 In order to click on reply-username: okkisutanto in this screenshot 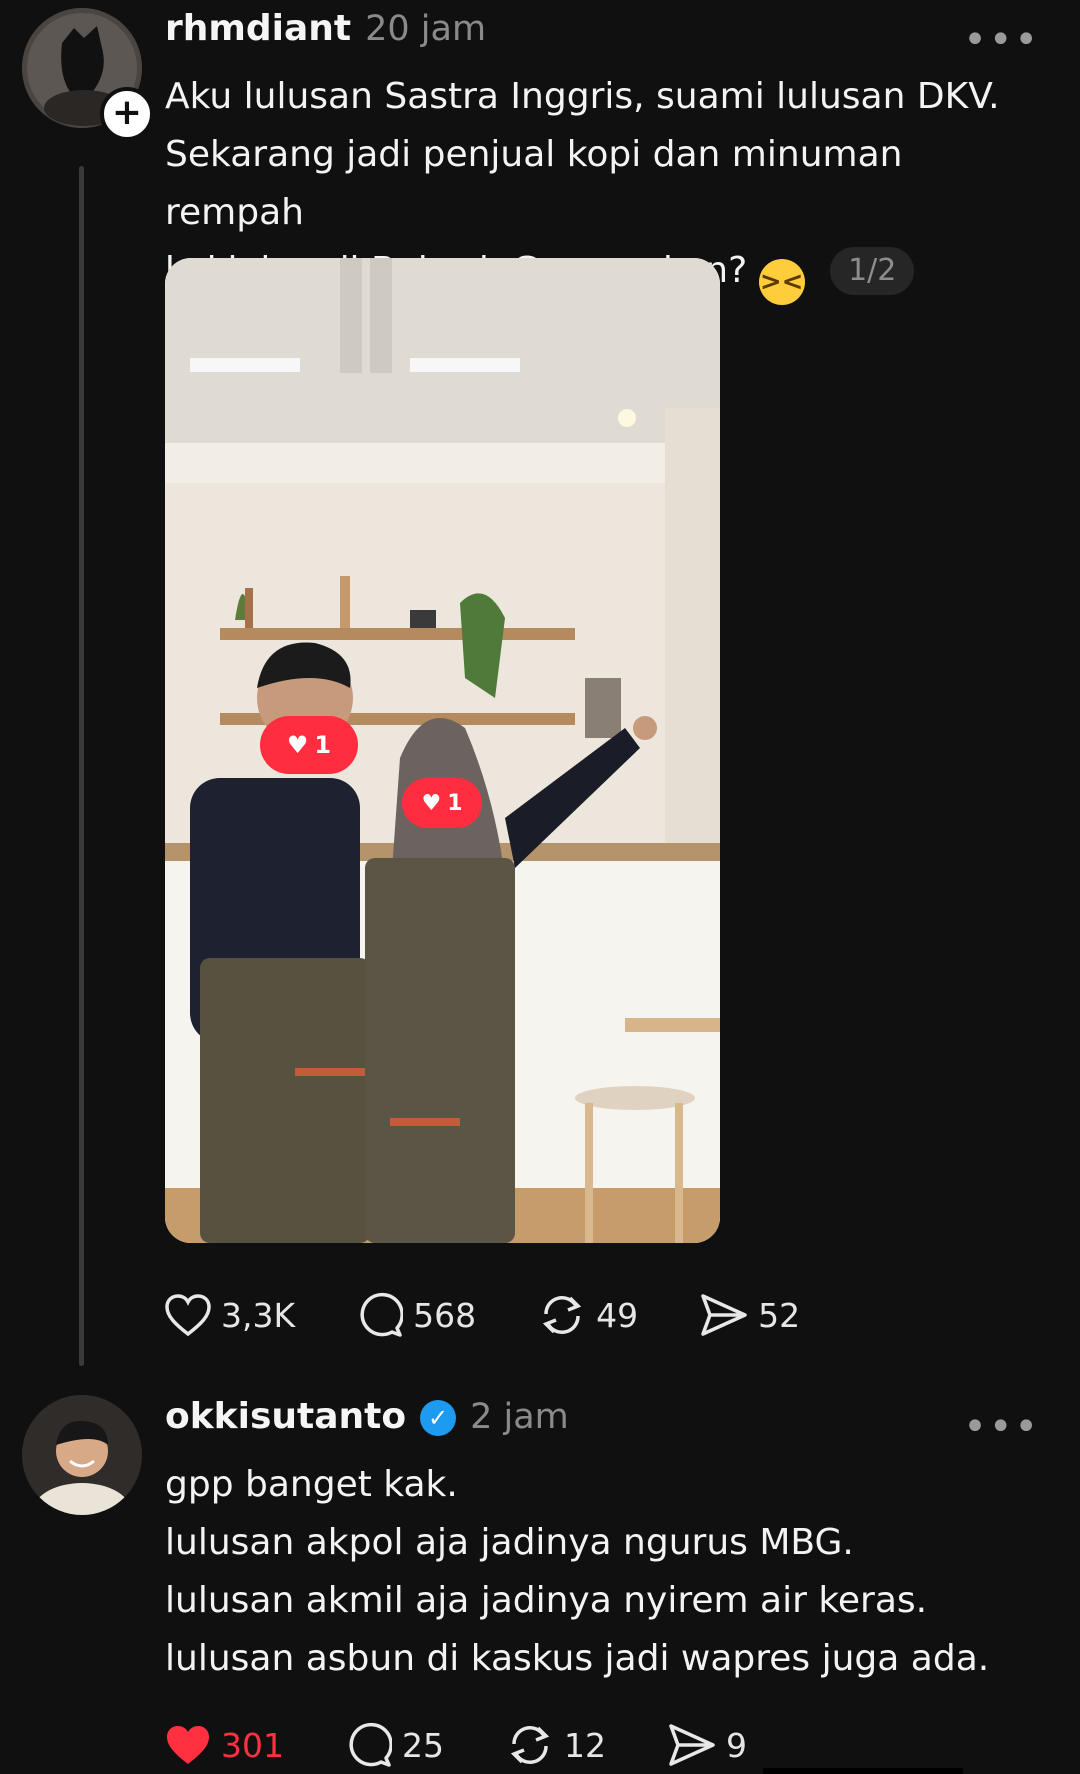, I will do `click(285, 1416)`.